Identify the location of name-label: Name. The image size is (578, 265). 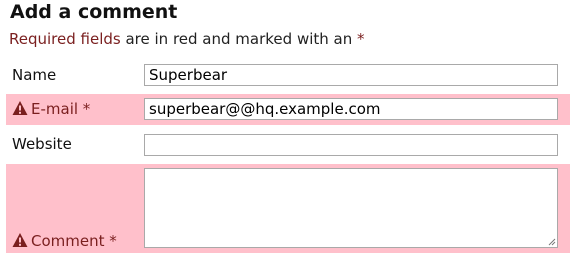
(34, 75).